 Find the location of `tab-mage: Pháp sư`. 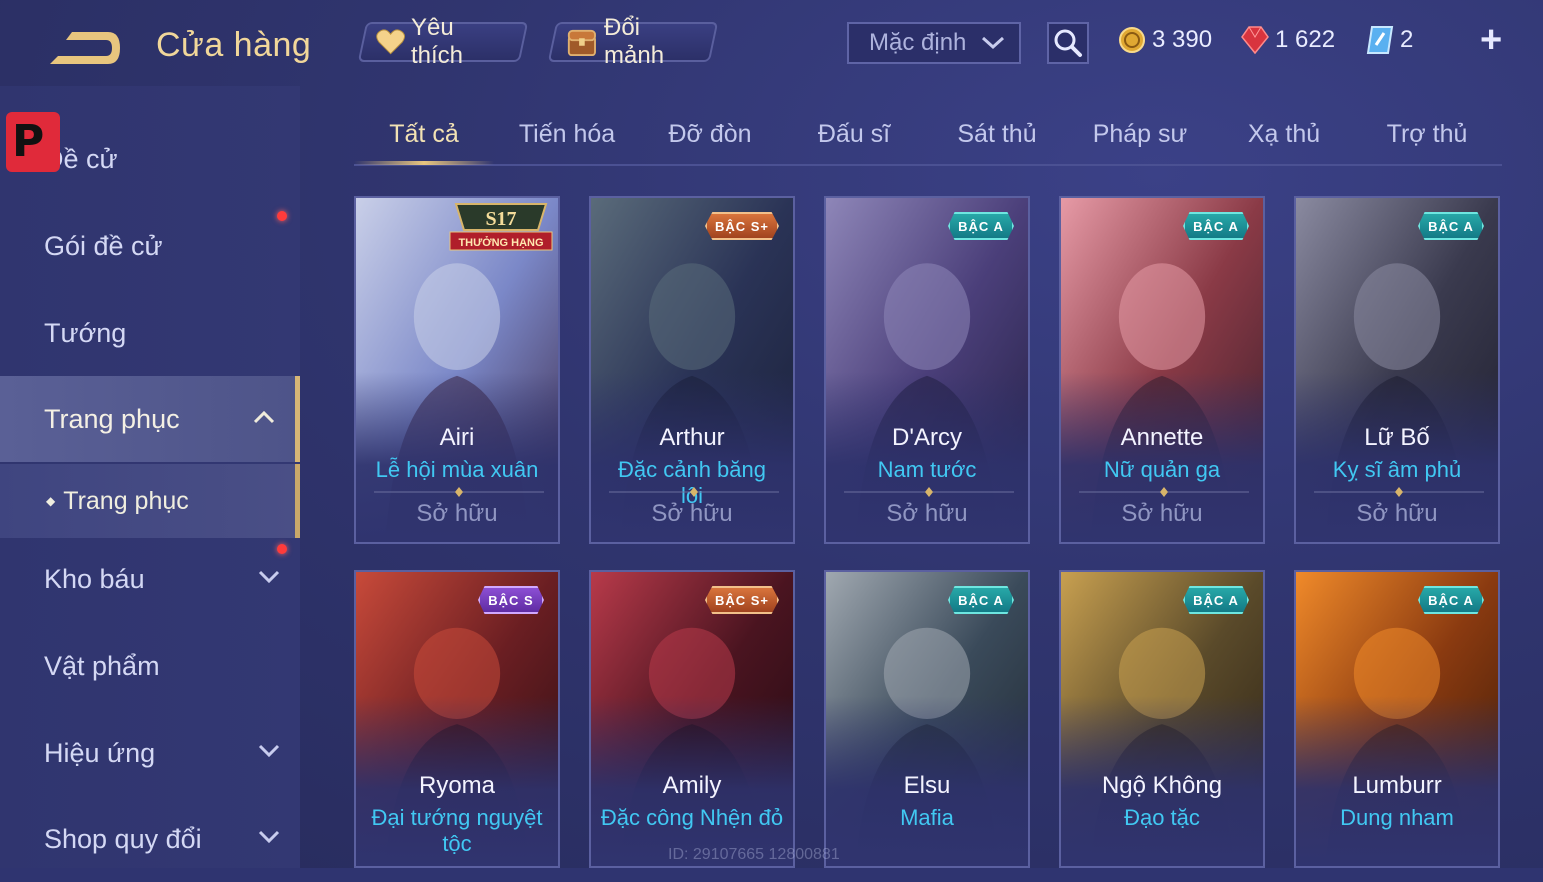

tab-mage: Pháp sư is located at coordinates (1140, 134).